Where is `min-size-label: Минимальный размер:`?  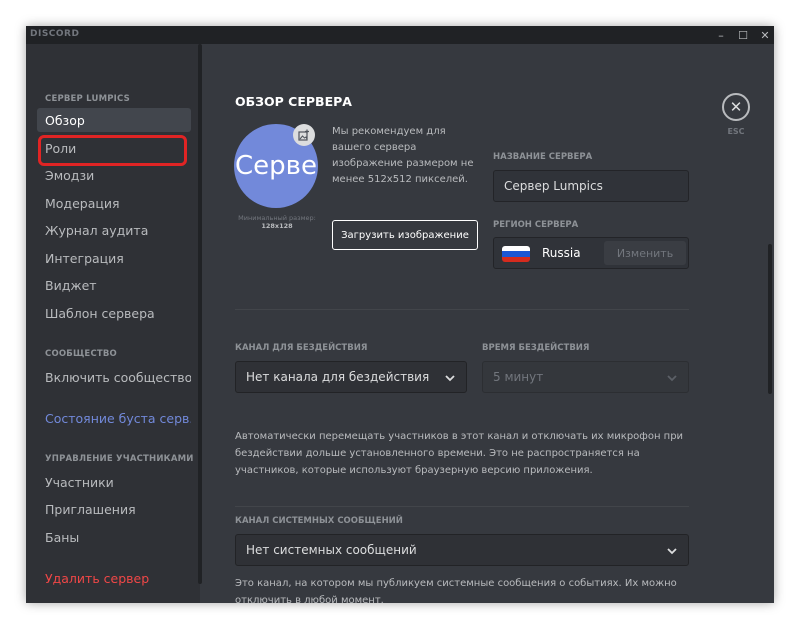
min-size-label: Минимальный размер: is located at coordinates (277, 218).